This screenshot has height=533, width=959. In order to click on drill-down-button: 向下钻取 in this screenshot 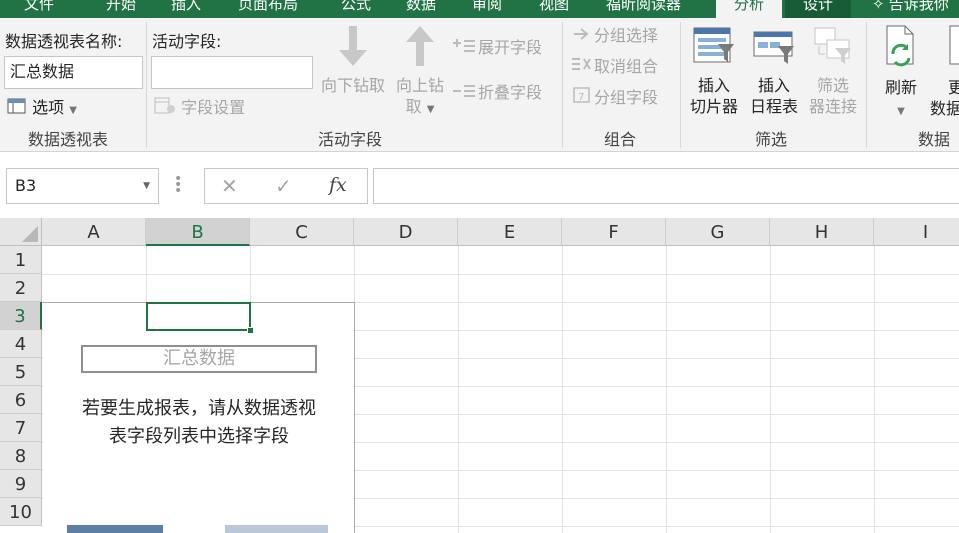, I will do `click(353, 60)`.